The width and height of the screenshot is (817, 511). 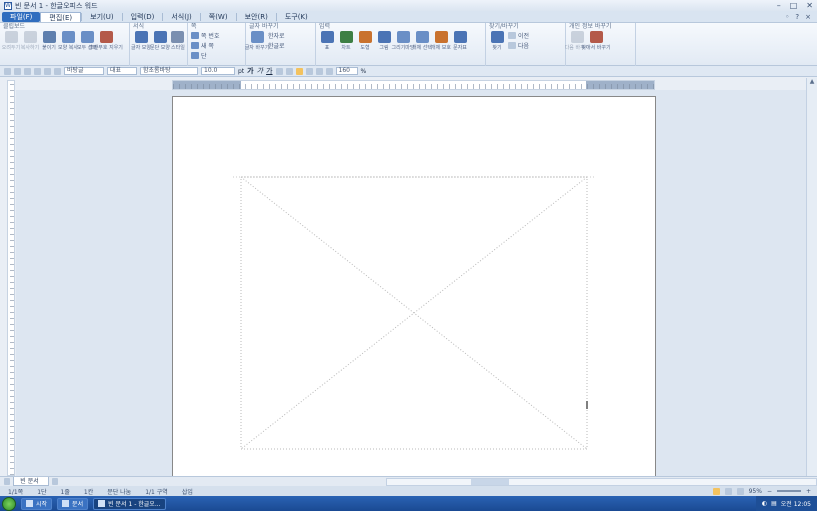 I want to click on menu-file: 파일(F), so click(x=21, y=16).